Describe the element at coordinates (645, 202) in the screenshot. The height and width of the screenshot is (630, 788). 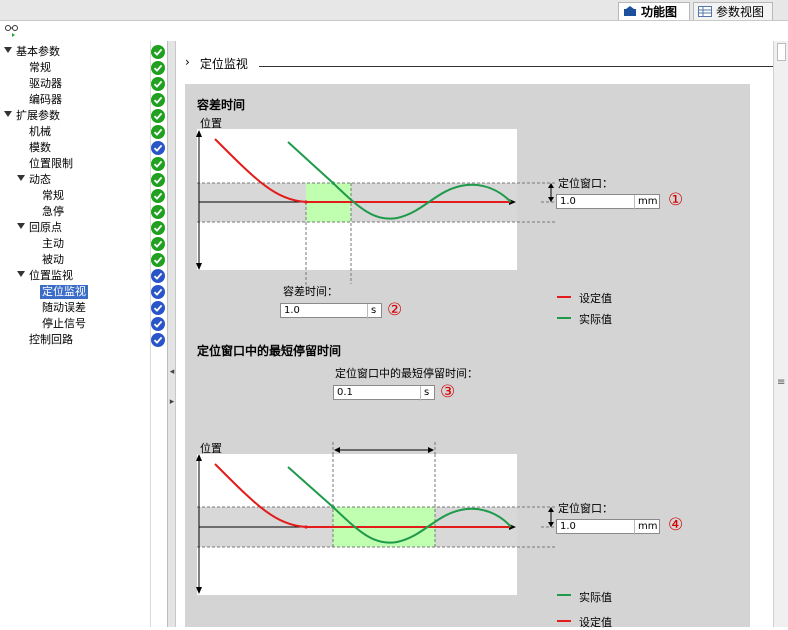
I see `positioning-window-unit: mm` at that location.